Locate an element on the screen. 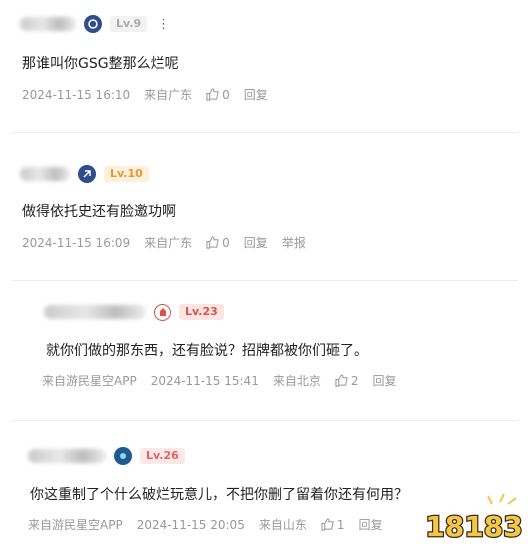  comment-date: 2024-11-15 16:10 is located at coordinates (76, 94).